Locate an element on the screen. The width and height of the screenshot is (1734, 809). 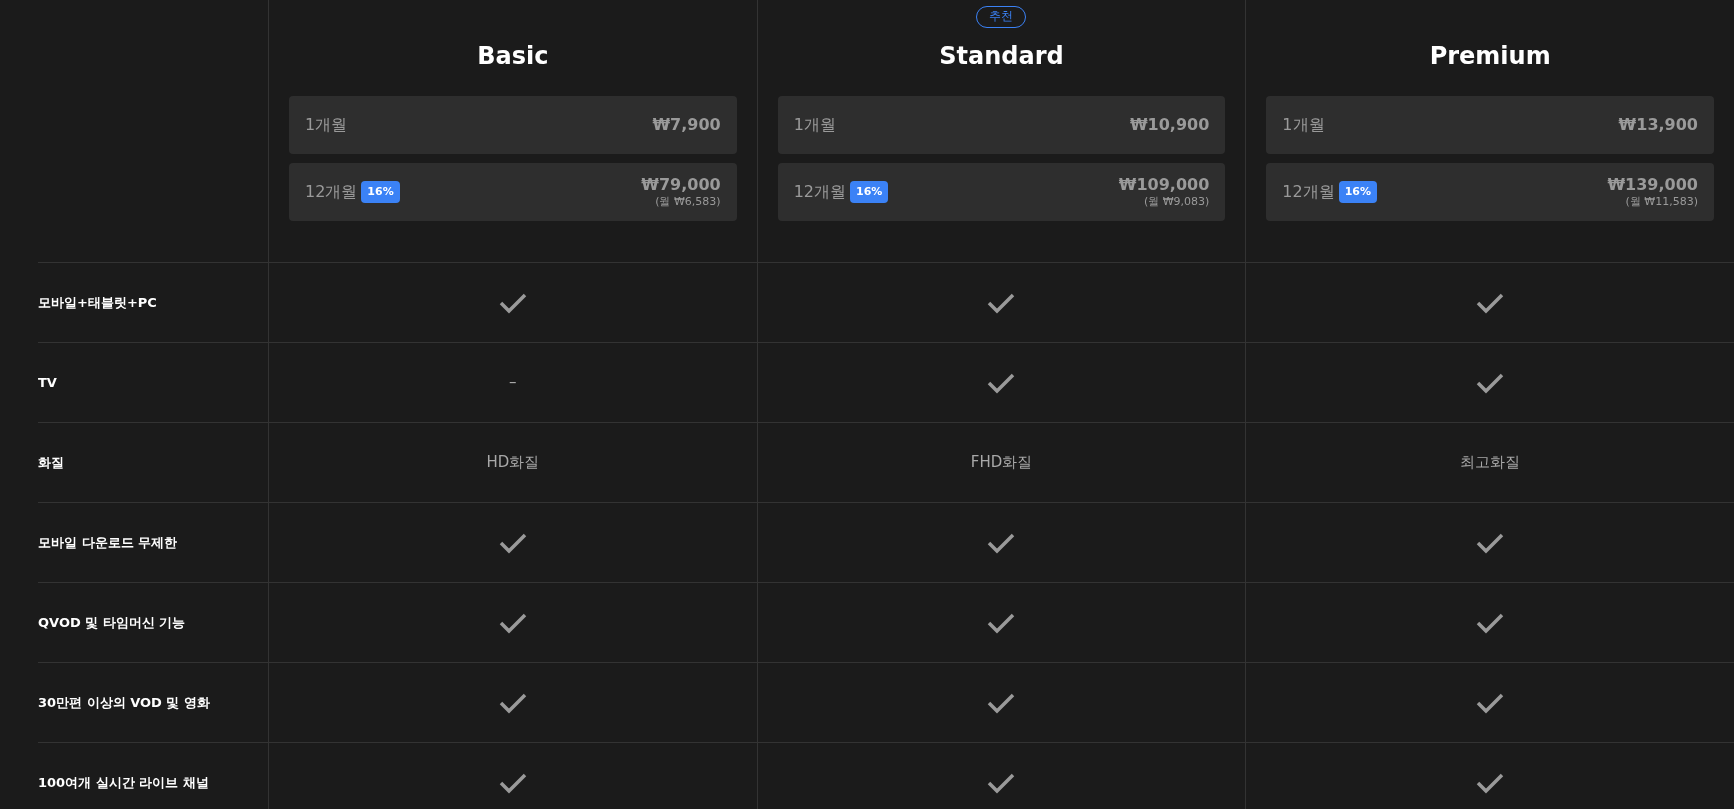
feature-label: 화질 is located at coordinates (51, 462).